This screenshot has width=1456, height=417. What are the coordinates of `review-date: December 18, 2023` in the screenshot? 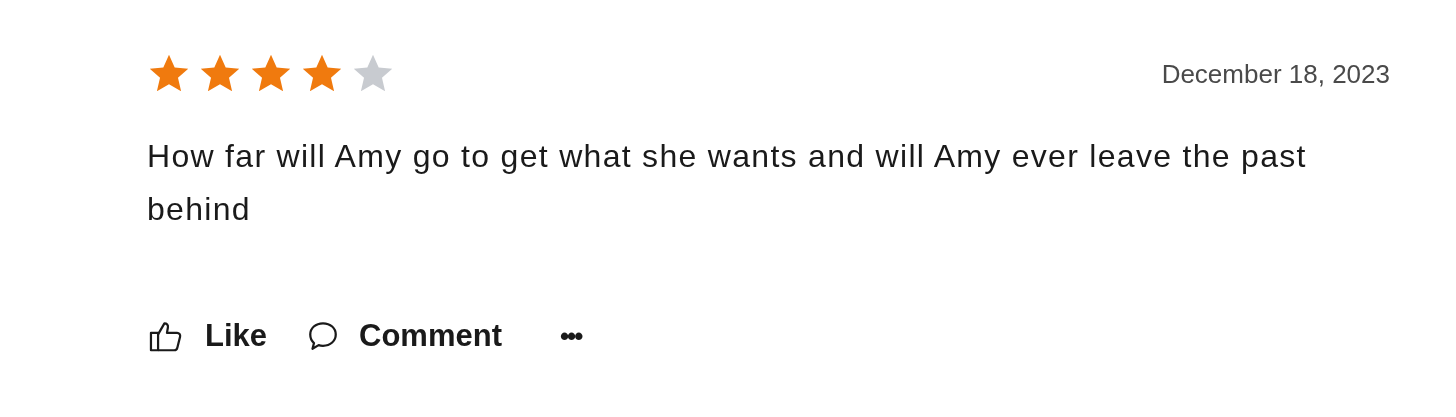 It's located at (1275, 74).